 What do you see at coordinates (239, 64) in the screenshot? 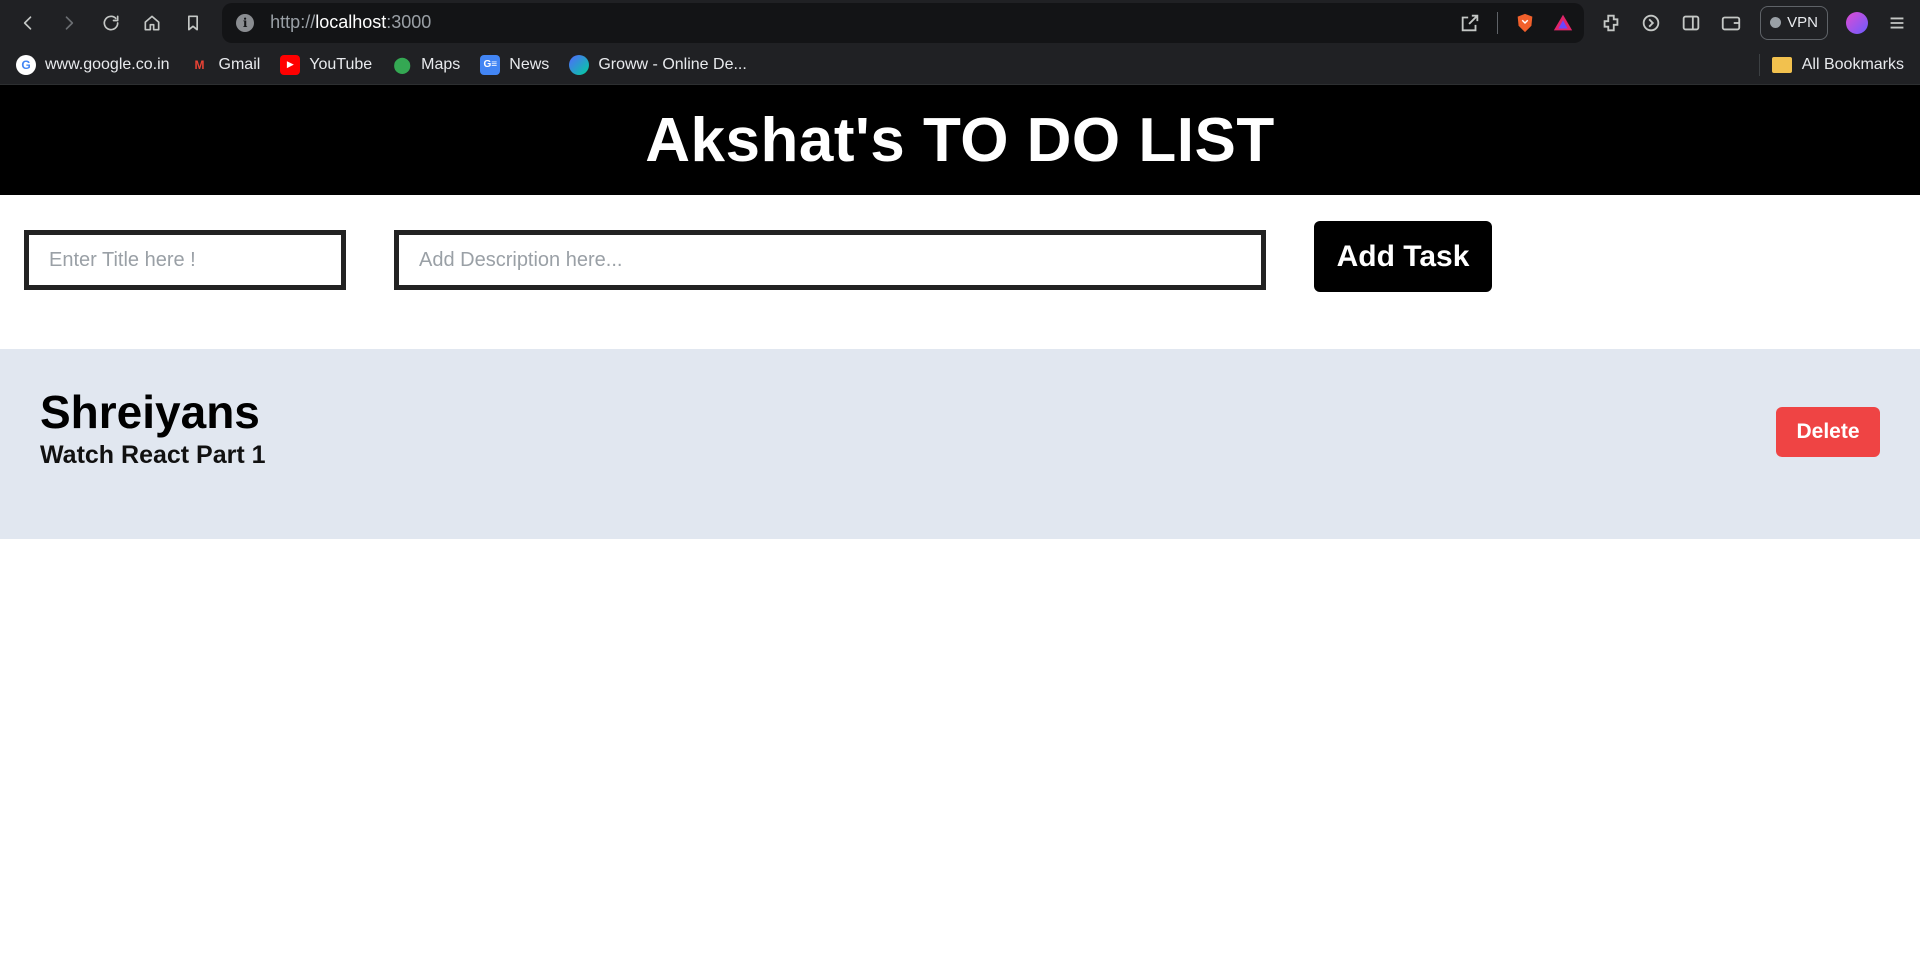
I see `bookmark-label: Gmail` at bounding box center [239, 64].